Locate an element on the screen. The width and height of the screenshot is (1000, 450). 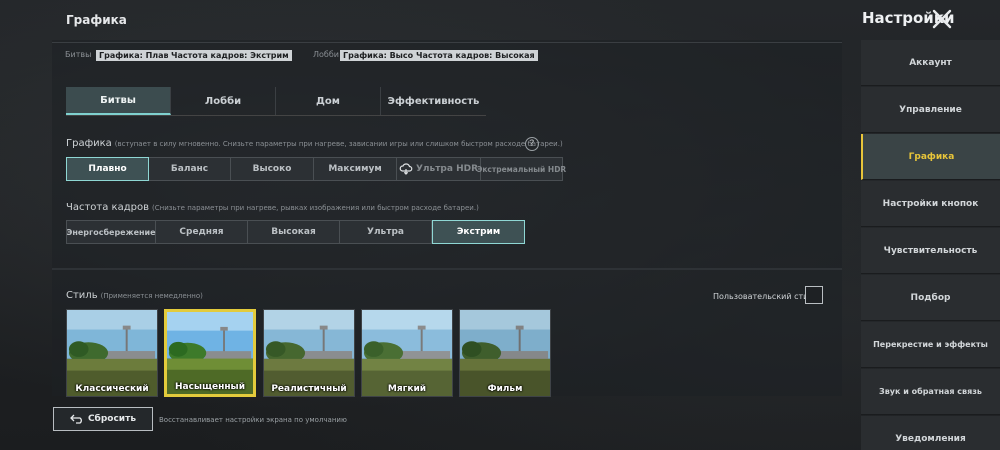
summary-battles-fps: Частота кадров: Экстрим is located at coordinates (230, 55).